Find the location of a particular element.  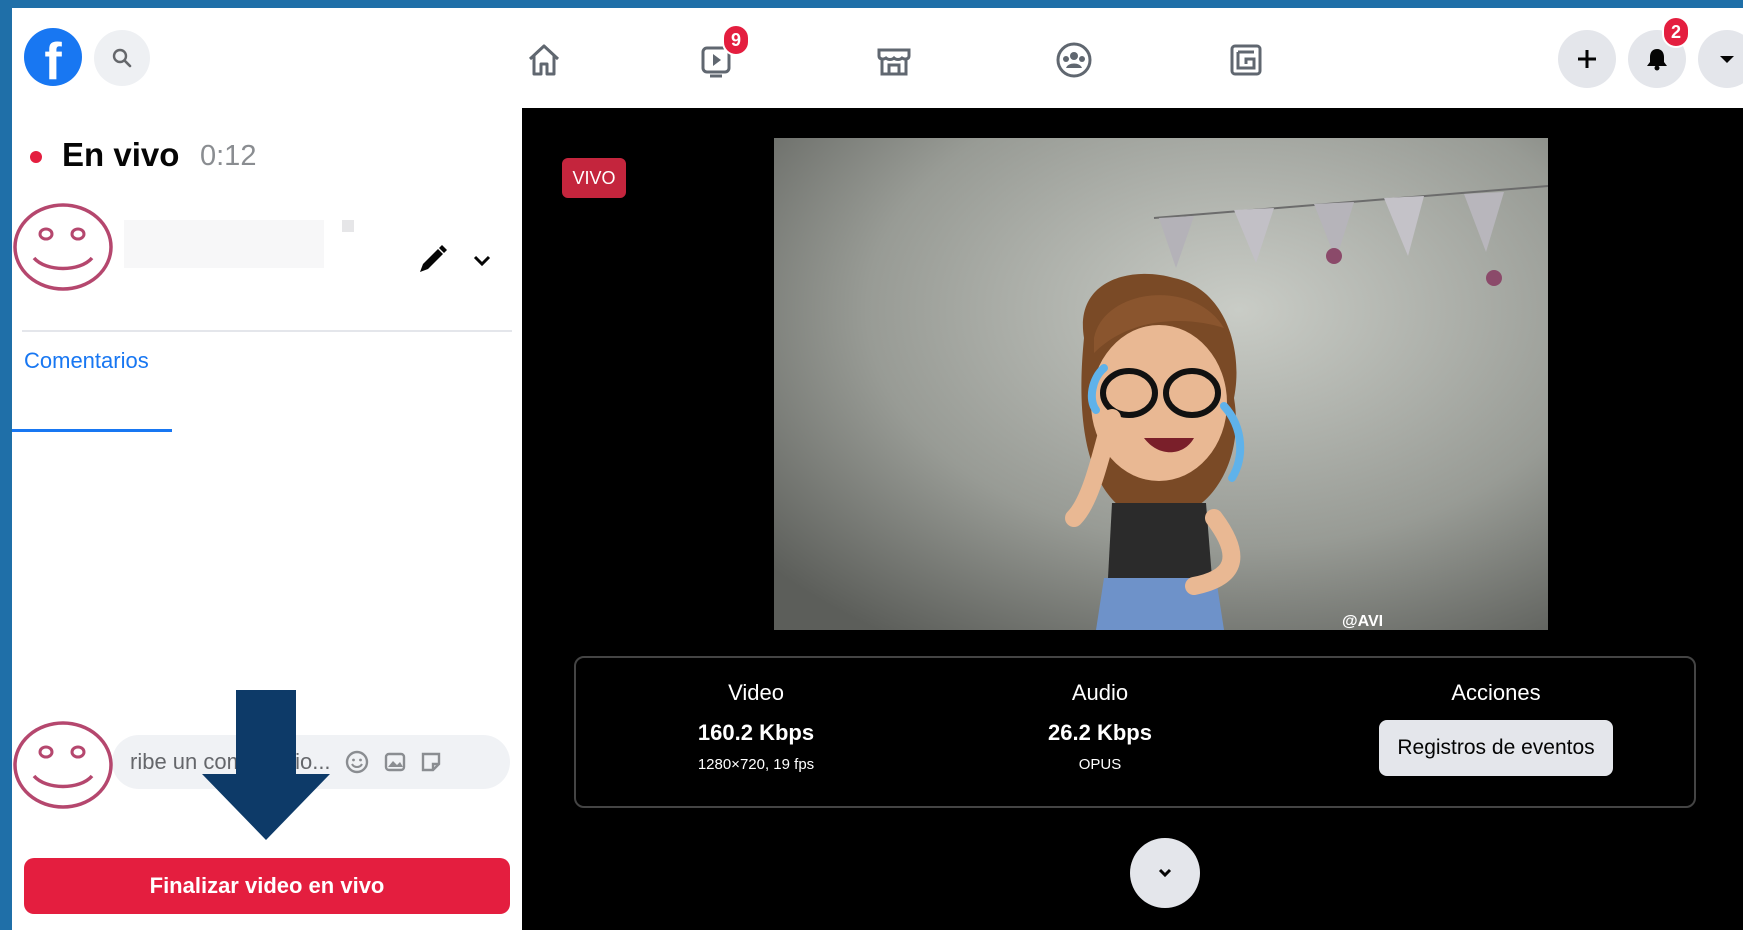

gaming-icon is located at coordinates (1246, 60).